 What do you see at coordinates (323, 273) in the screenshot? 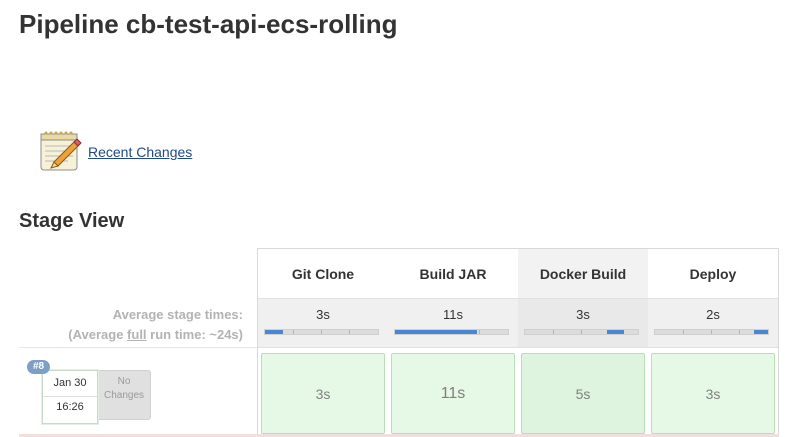
I see `stage-header-git-clone: Git Clone` at bounding box center [323, 273].